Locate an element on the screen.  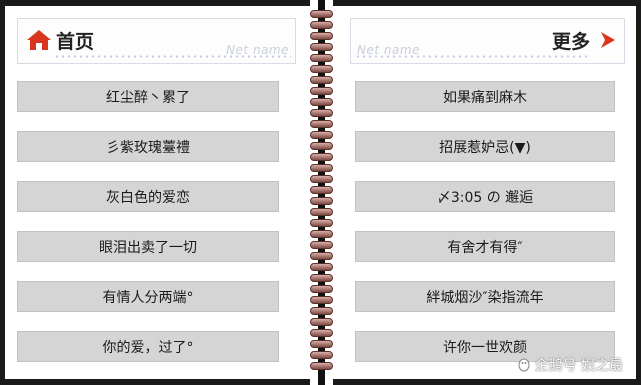
list-item: 〆3:05 の 邂逅 is located at coordinates (485, 196).